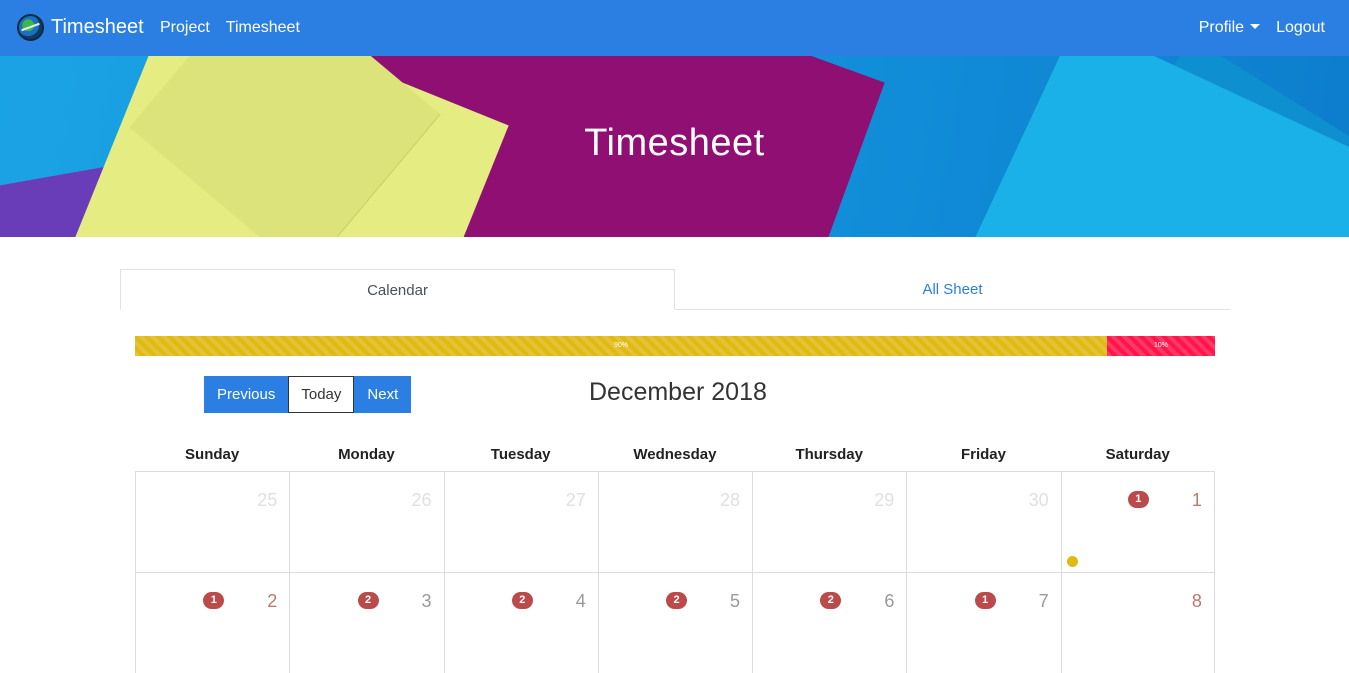 This screenshot has width=1349, height=673. Describe the element at coordinates (1137, 521) in the screenshot. I see `calendar-day-cell: 11` at that location.